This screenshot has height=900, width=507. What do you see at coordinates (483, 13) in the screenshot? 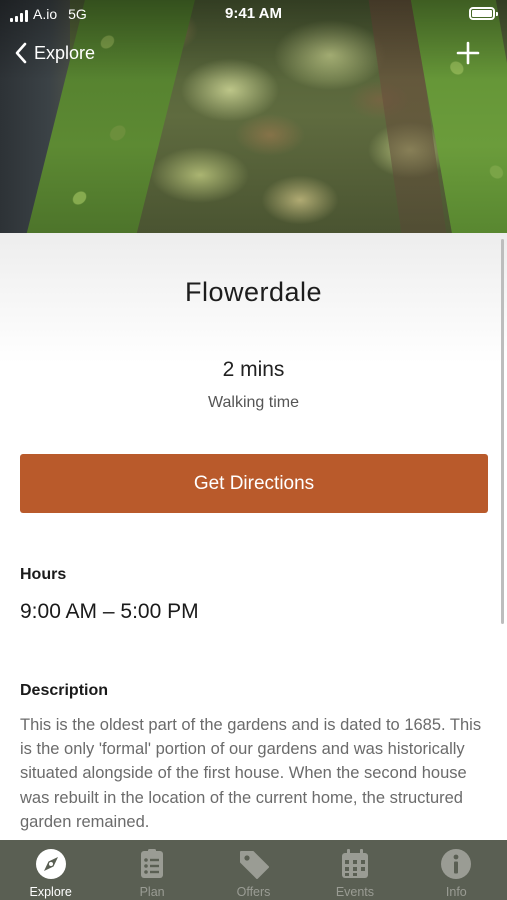
I see `battery-icon` at bounding box center [483, 13].